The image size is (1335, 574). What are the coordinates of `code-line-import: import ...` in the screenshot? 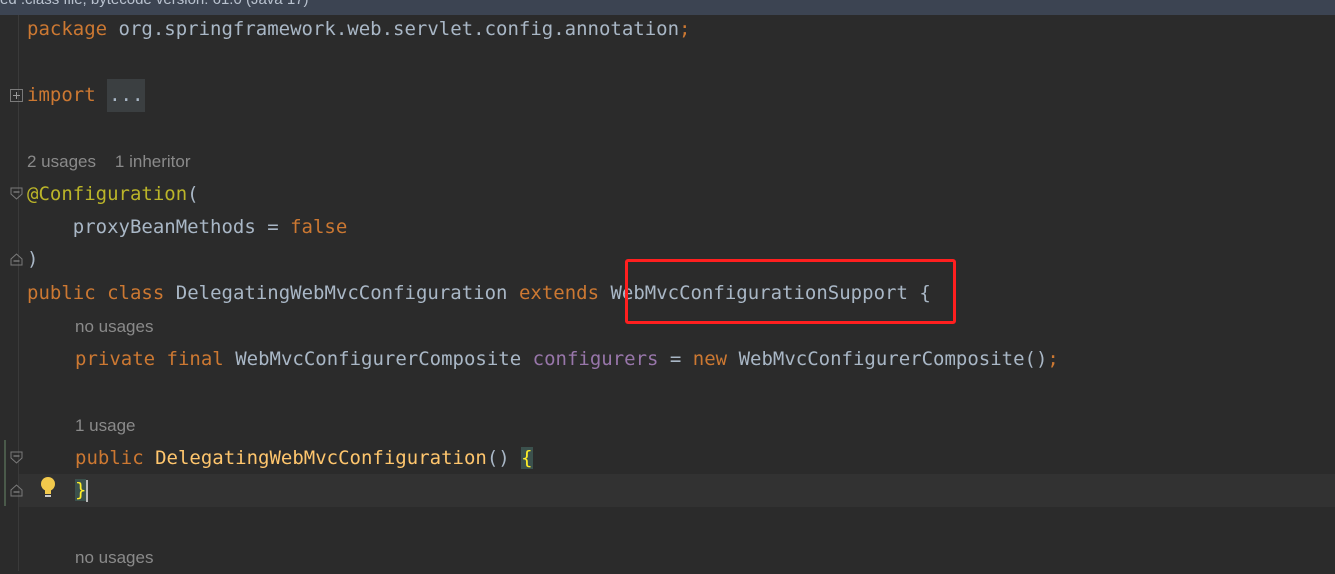 It's located at (86, 95).